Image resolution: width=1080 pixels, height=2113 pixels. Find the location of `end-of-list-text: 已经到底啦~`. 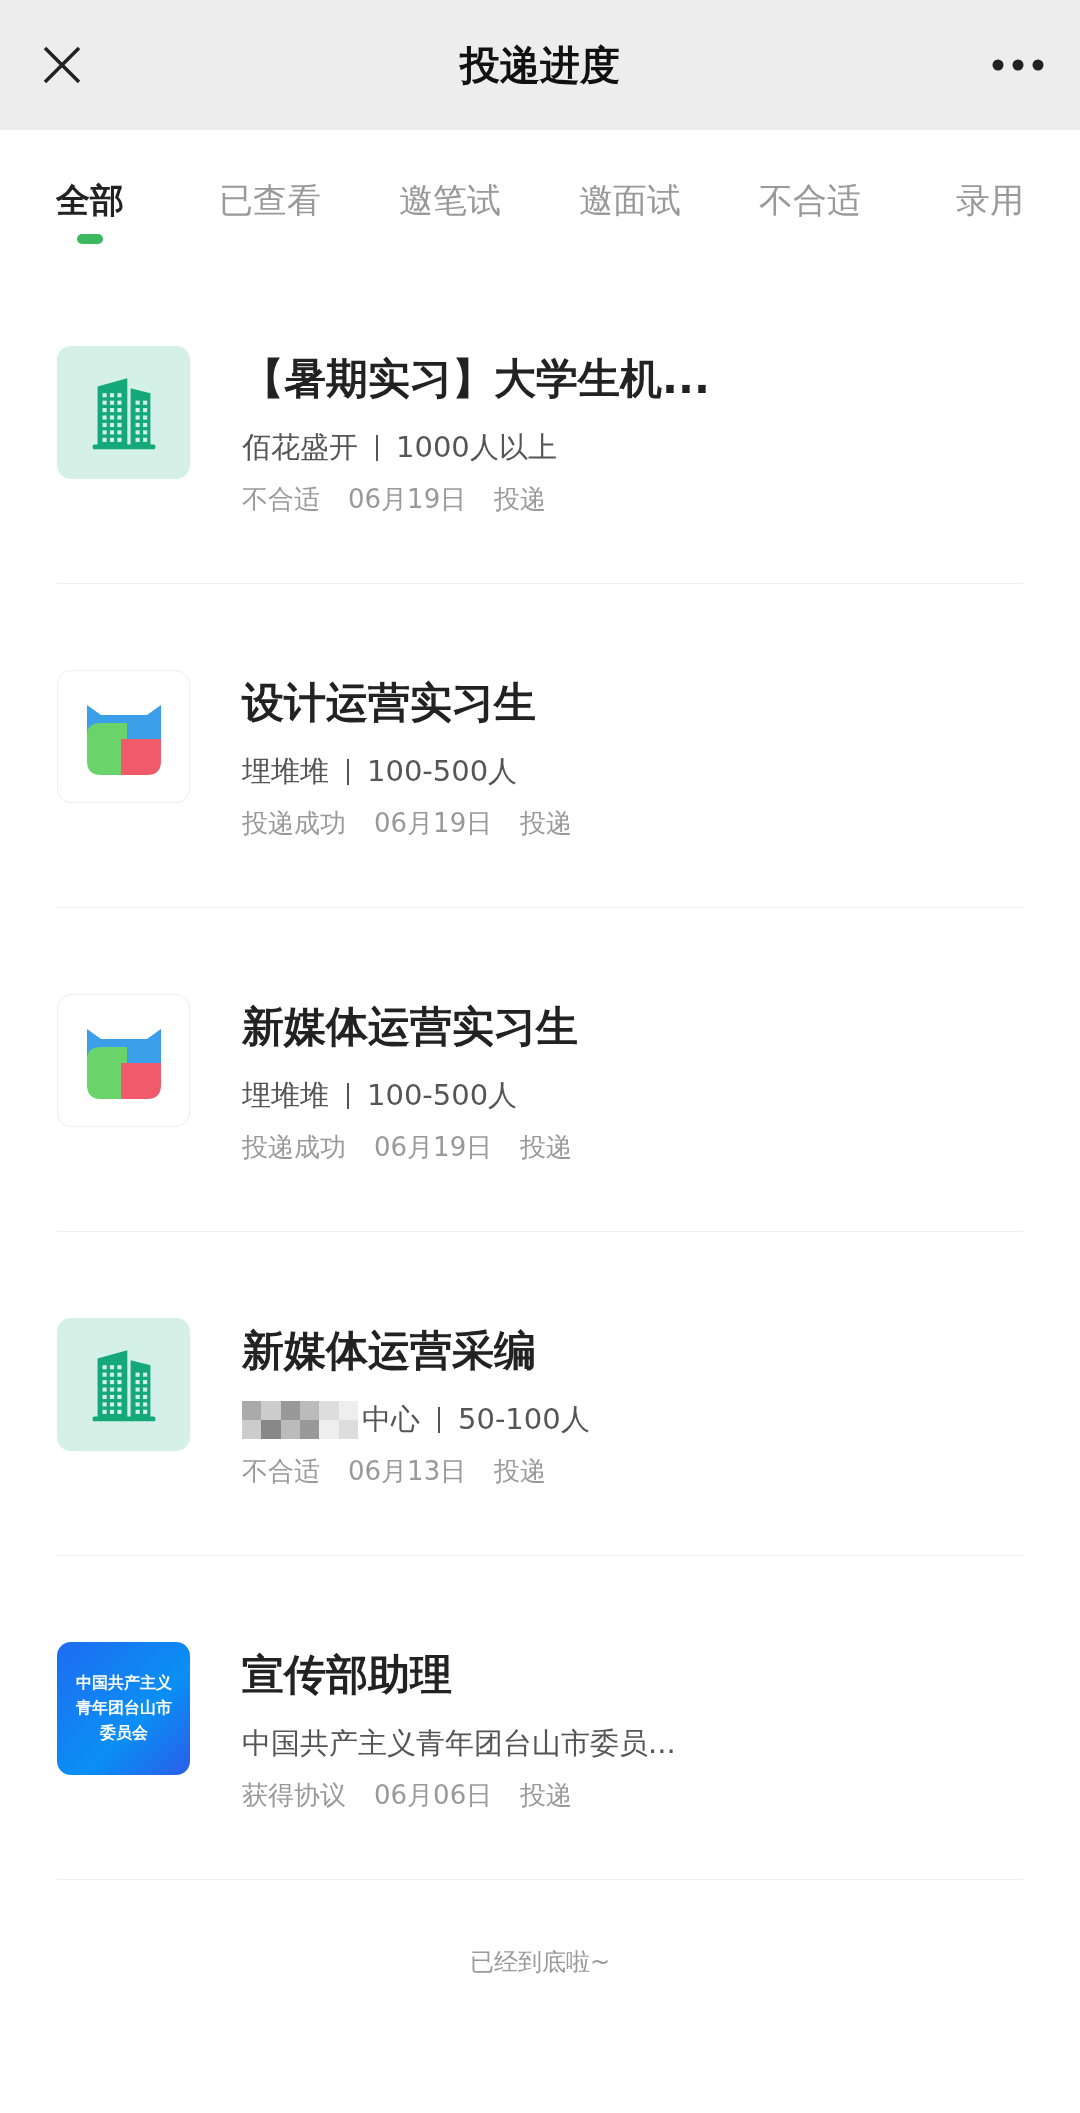

end-of-list-text: 已经到底啦~ is located at coordinates (540, 1962).